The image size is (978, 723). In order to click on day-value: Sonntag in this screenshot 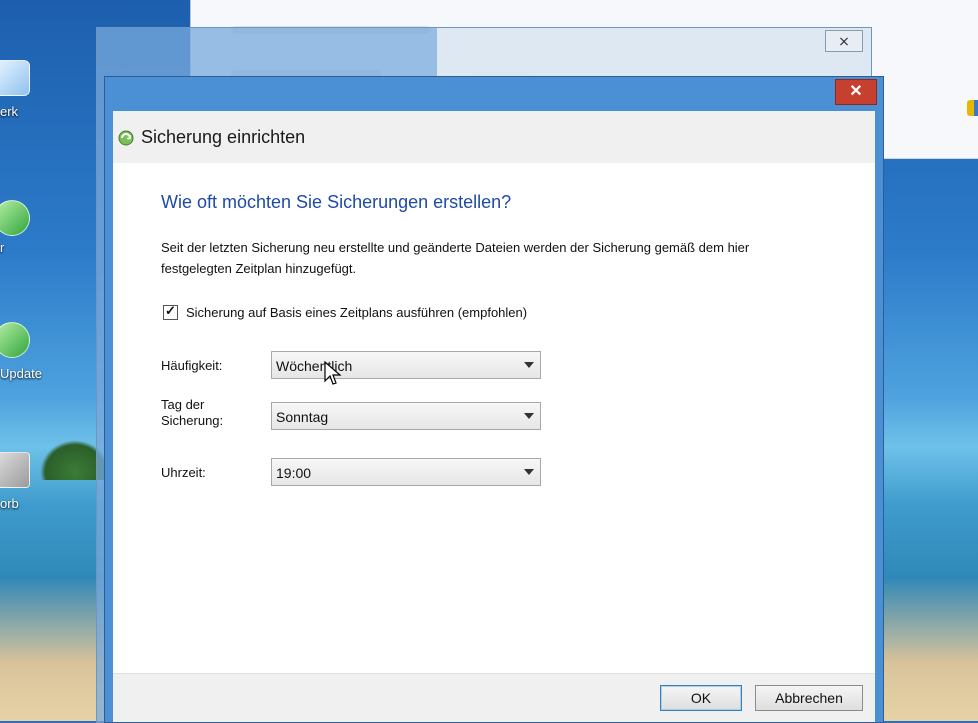, I will do `click(302, 417)`.